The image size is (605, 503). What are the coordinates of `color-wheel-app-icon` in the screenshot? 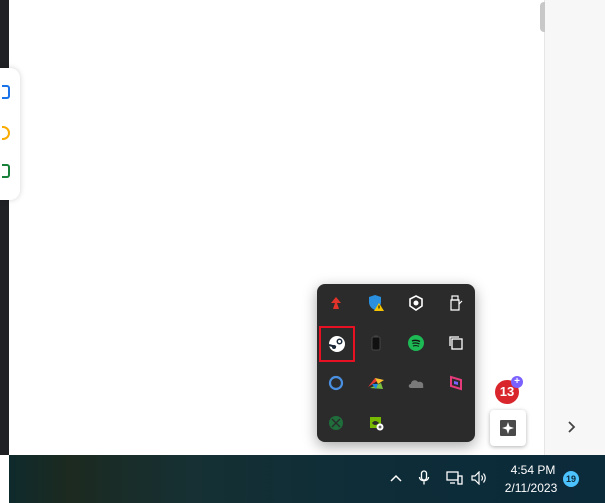 It's located at (376, 383).